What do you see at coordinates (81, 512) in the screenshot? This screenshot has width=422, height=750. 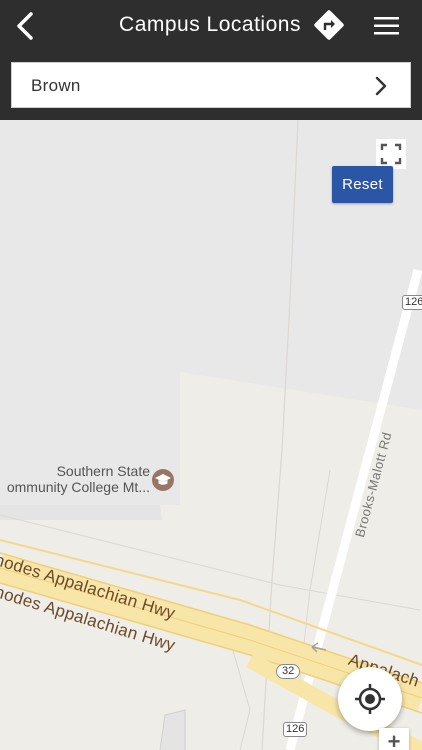 I see `campus-inner-lot` at bounding box center [81, 512].